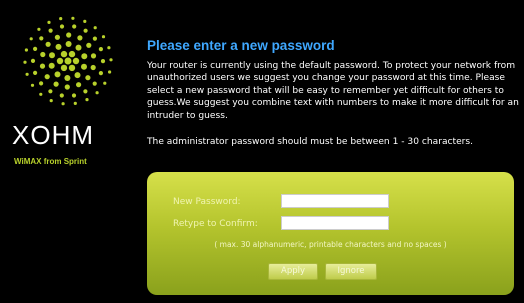 The width and height of the screenshot is (524, 303). Describe the element at coordinates (241, 45) in the screenshot. I see `page-title: Please enter a new password` at that location.